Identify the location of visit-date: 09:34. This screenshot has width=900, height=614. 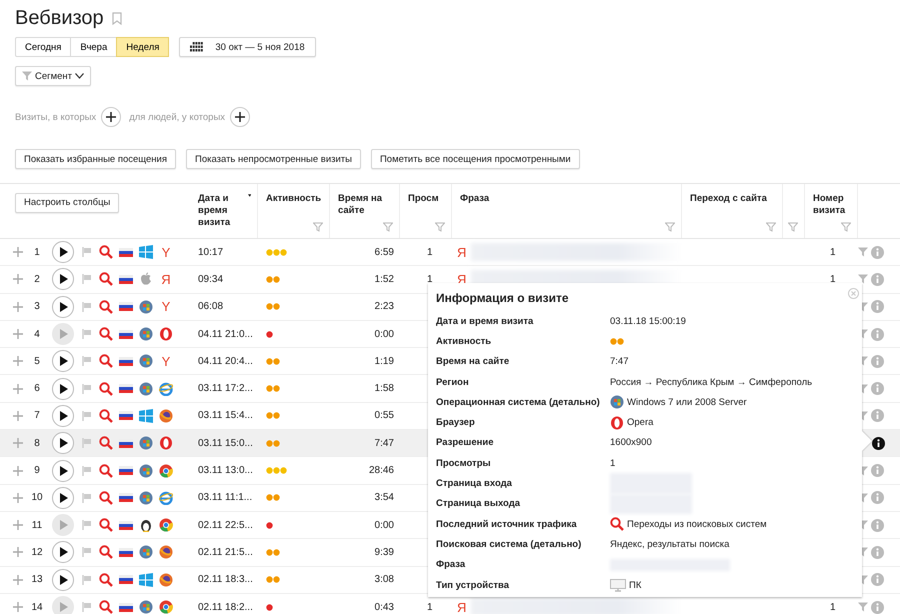
(211, 279).